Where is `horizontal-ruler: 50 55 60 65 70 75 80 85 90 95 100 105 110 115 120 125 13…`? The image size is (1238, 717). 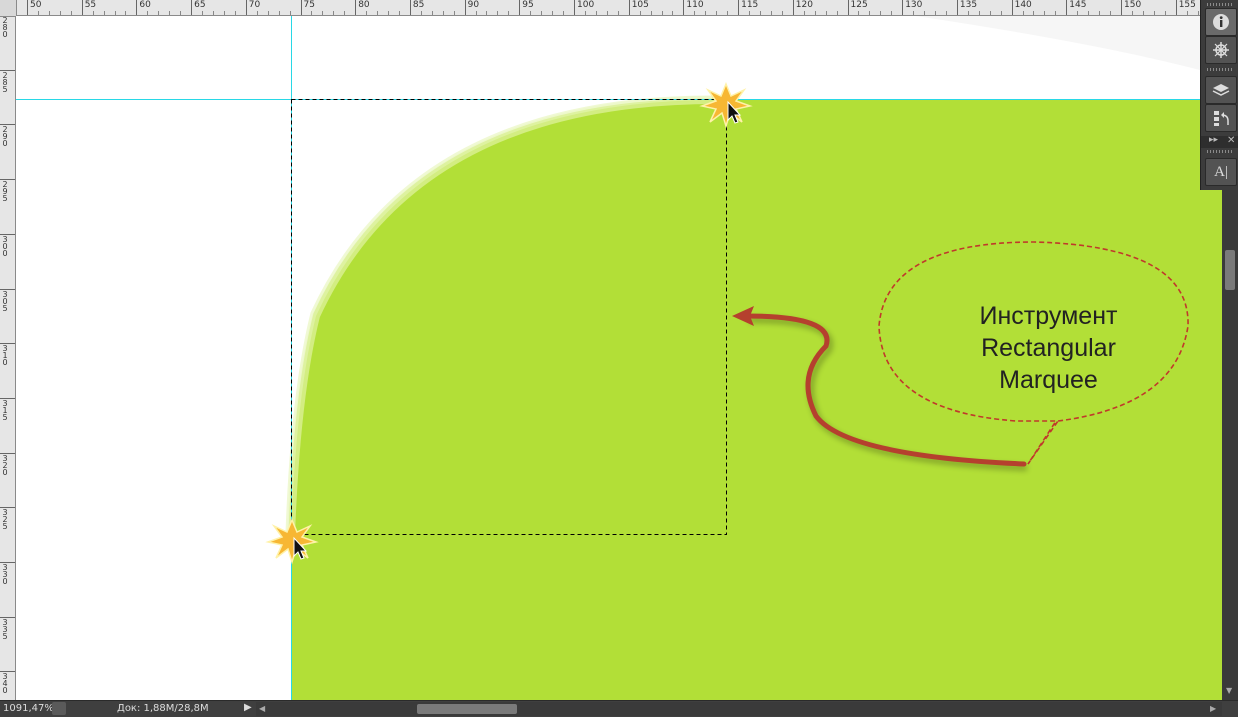
horizontal-ruler: 50 55 60 65 70 75 80 85 90 95 100 105 110 115 120 125 13… is located at coordinates (600, 8).